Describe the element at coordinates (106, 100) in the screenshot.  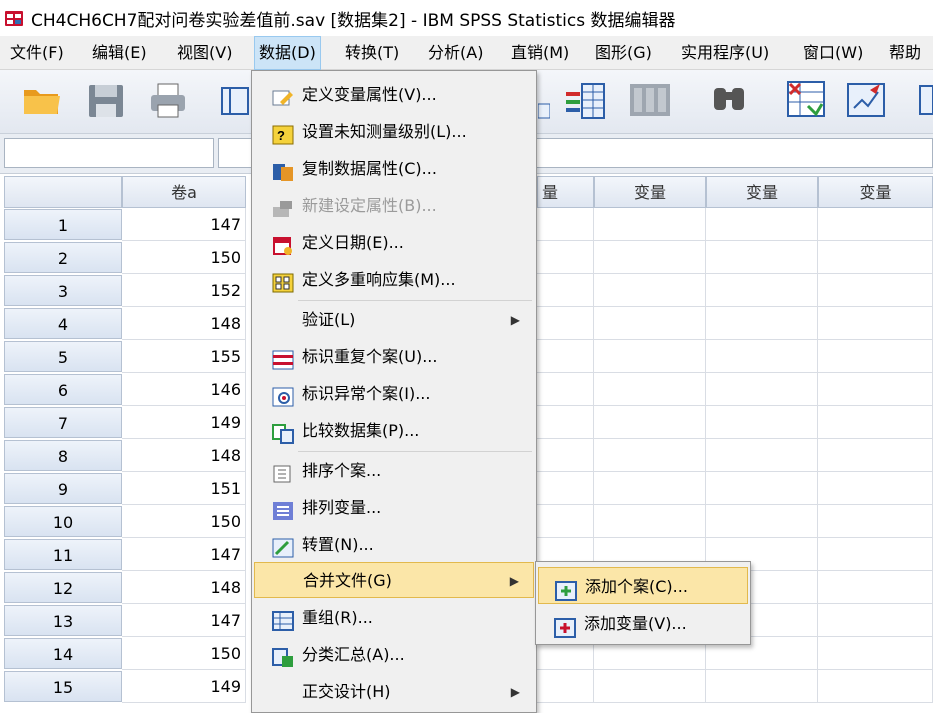
I see `save-icon` at that location.